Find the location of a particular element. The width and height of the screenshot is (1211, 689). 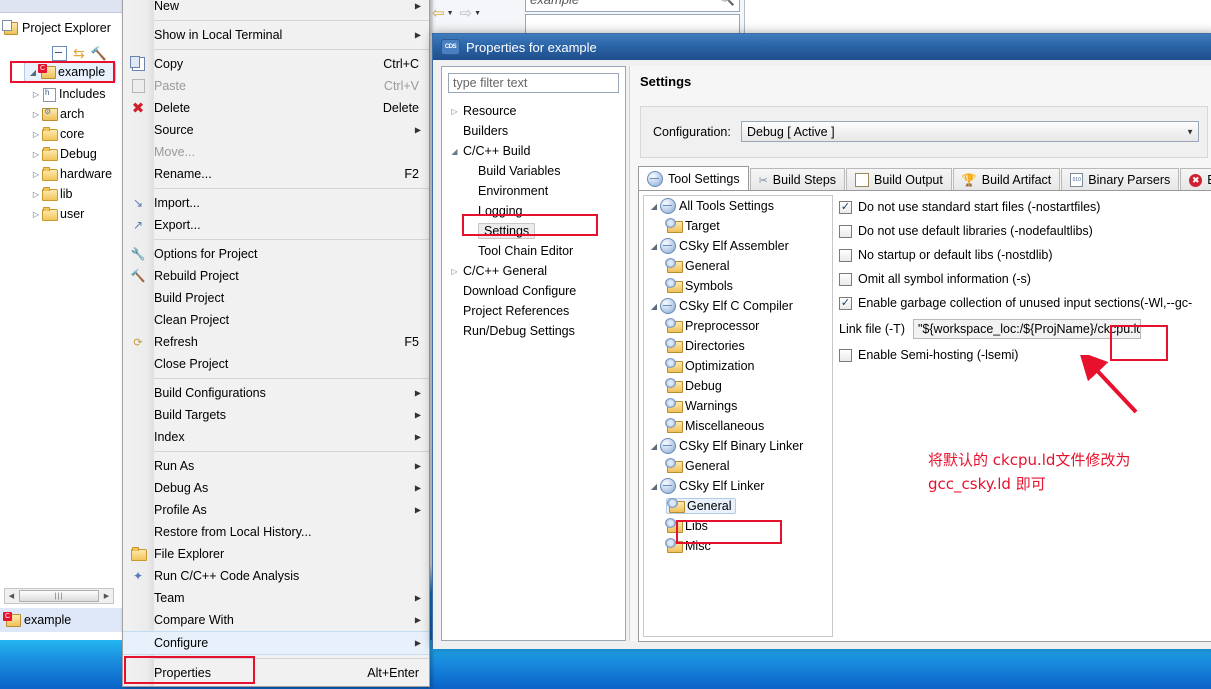

menu-item-rename: Rename... F2 is located at coordinates (276, 174).